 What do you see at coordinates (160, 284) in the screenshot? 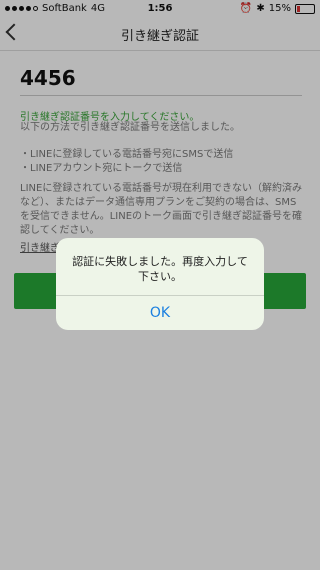
I see `error-dialog: 認証に失敗しました。再度入力して下さい。 OK` at bounding box center [160, 284].